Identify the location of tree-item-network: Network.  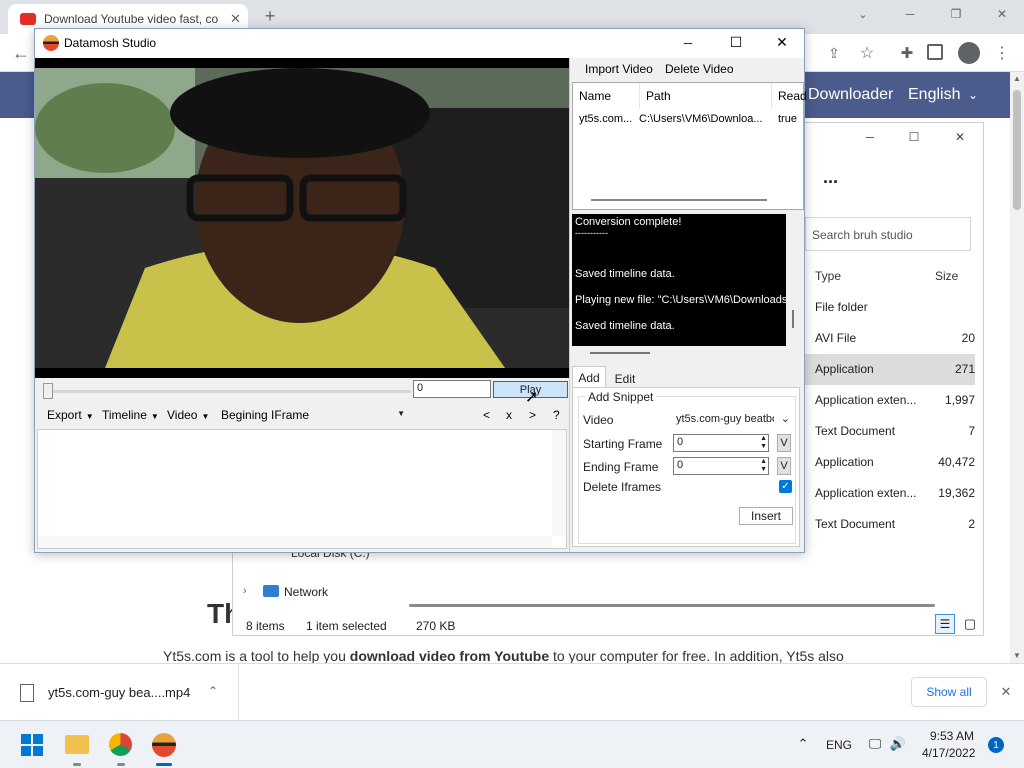
(306, 592).